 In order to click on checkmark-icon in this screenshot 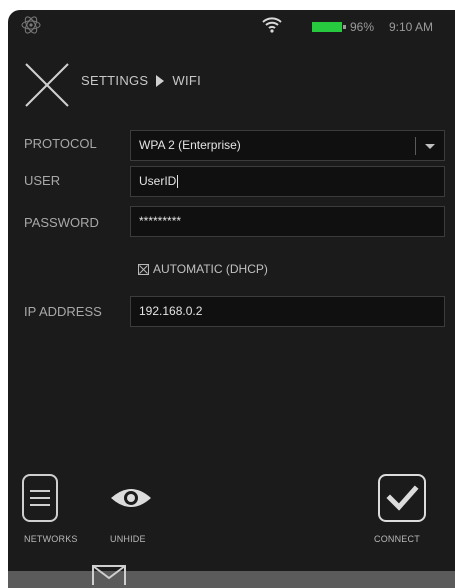, I will do `click(402, 498)`.